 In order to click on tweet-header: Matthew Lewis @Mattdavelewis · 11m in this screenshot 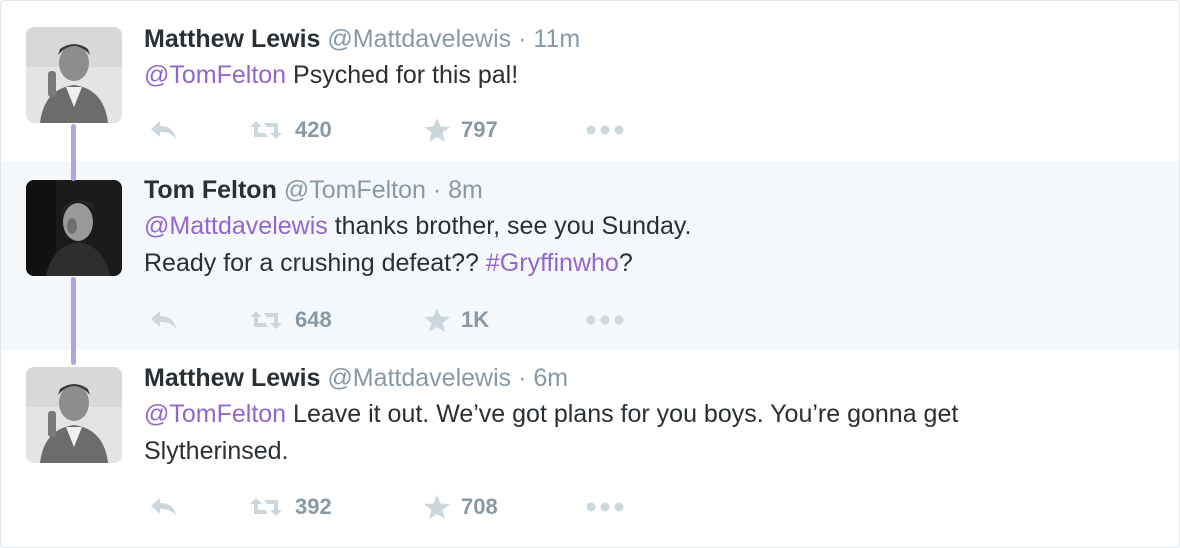, I will do `click(362, 39)`.